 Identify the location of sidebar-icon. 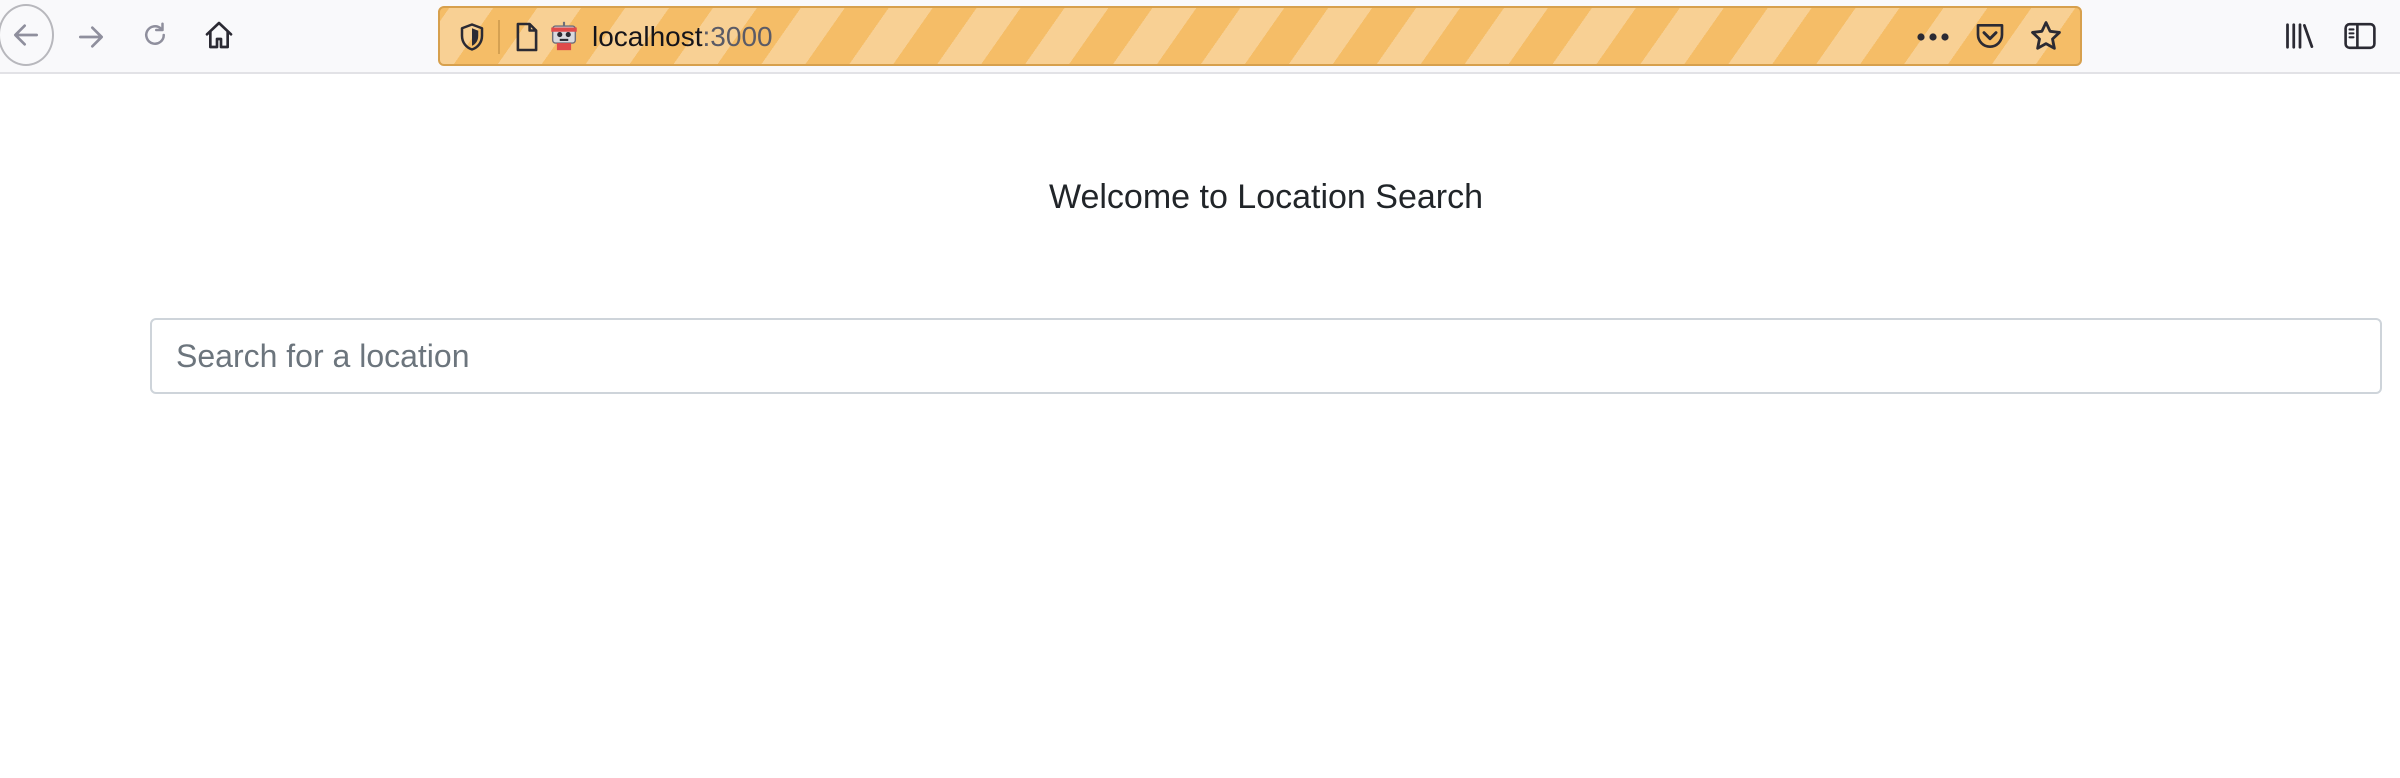
(2360, 36).